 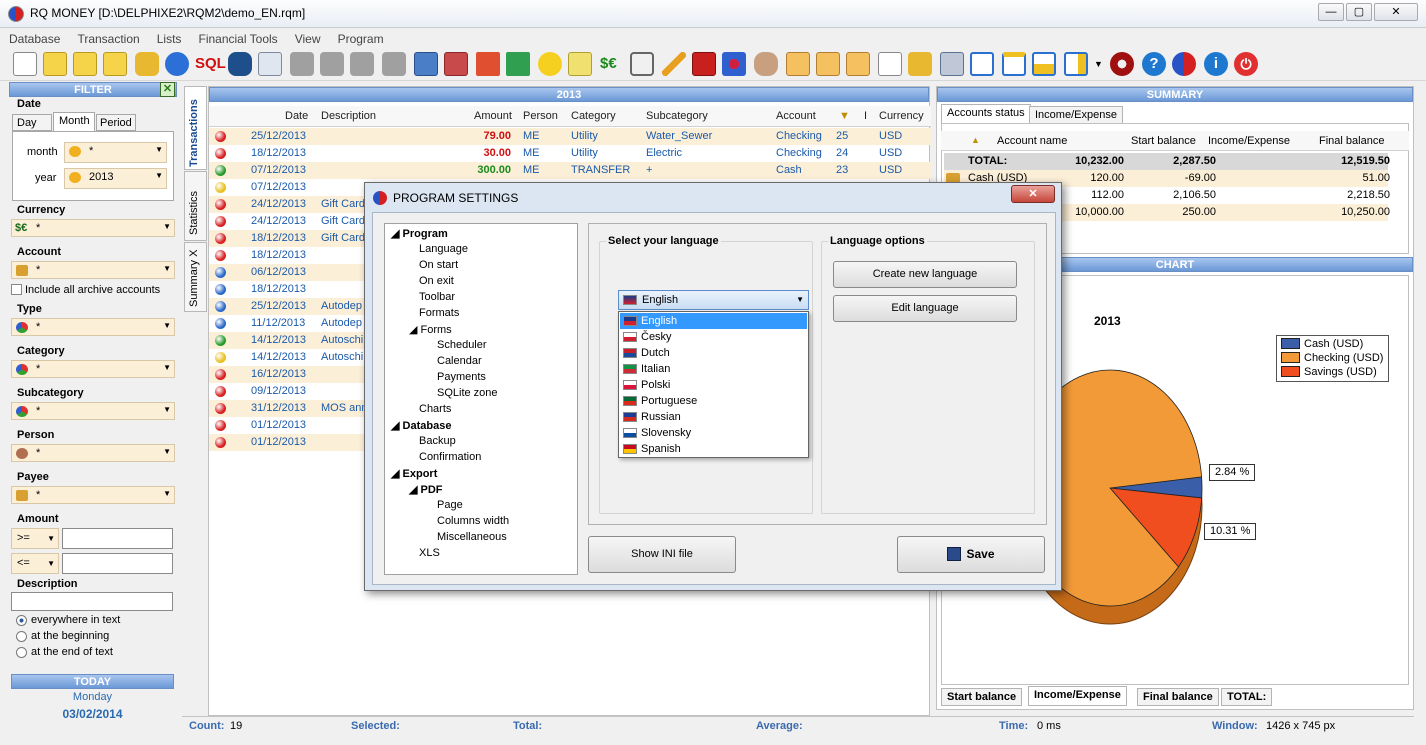 I want to click on create-language-button: Create new language, so click(x=925, y=274).